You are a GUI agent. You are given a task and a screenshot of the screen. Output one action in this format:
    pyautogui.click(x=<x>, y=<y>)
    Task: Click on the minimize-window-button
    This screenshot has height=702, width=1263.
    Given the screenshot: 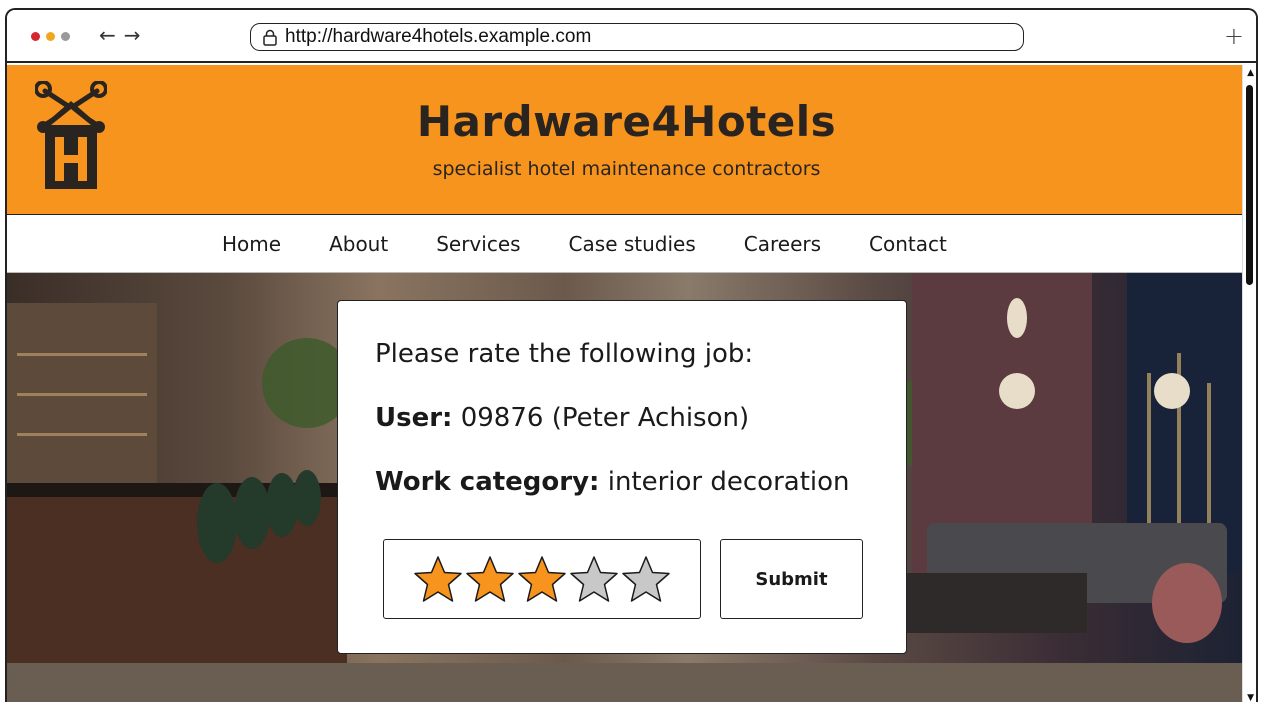 What is the action you would take?
    pyautogui.click(x=50, y=36)
    